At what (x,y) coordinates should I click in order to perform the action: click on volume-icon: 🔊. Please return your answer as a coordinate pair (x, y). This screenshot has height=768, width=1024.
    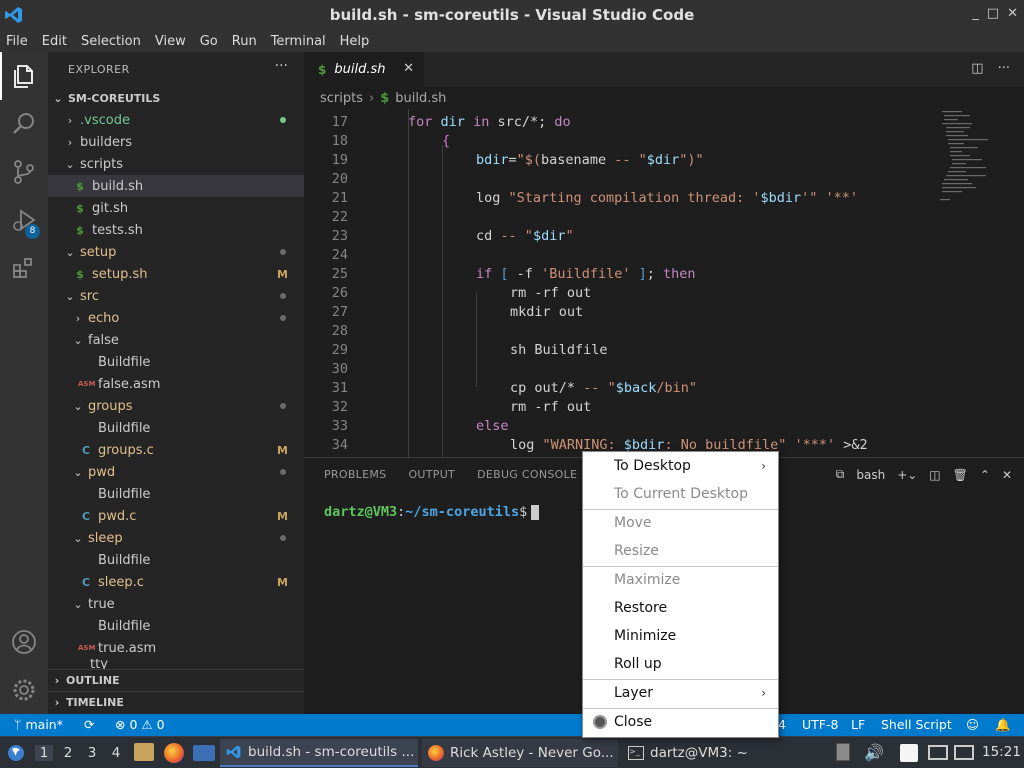
    Looking at the image, I should click on (874, 752).